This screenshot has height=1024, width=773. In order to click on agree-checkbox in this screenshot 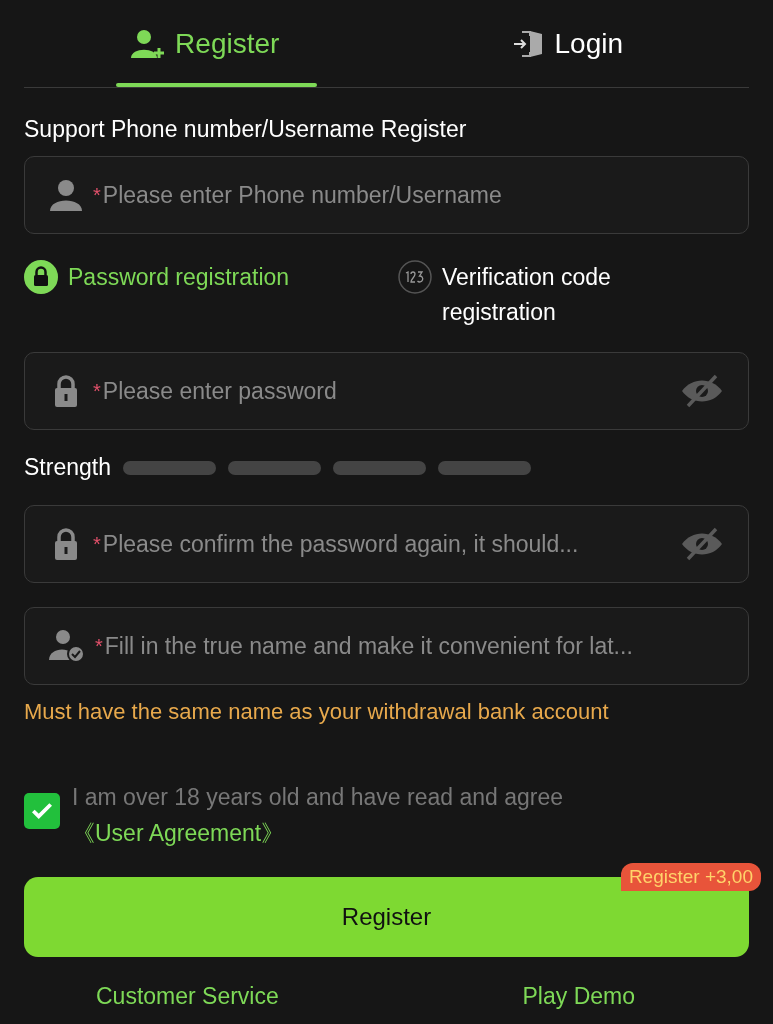, I will do `click(42, 811)`.